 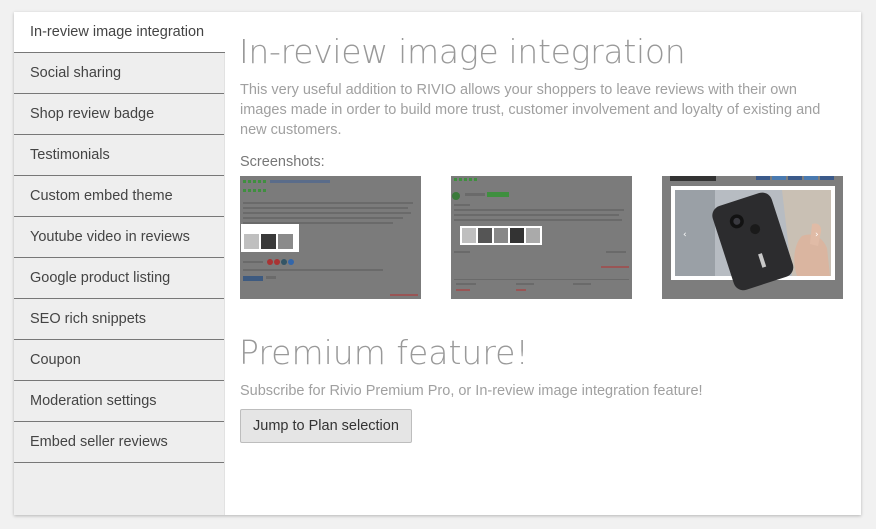 I want to click on sidebar-item-label: SEO rich snippets, so click(x=88, y=319).